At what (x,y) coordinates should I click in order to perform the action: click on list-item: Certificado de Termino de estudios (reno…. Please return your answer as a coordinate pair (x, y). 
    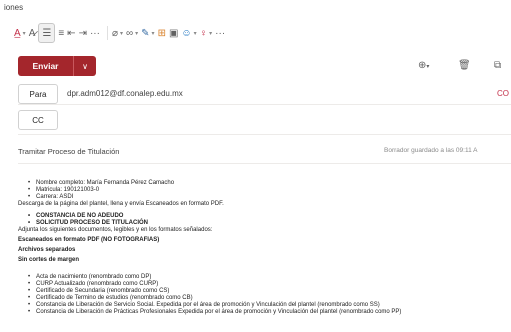
    Looking at the image, I should click on (269, 298).